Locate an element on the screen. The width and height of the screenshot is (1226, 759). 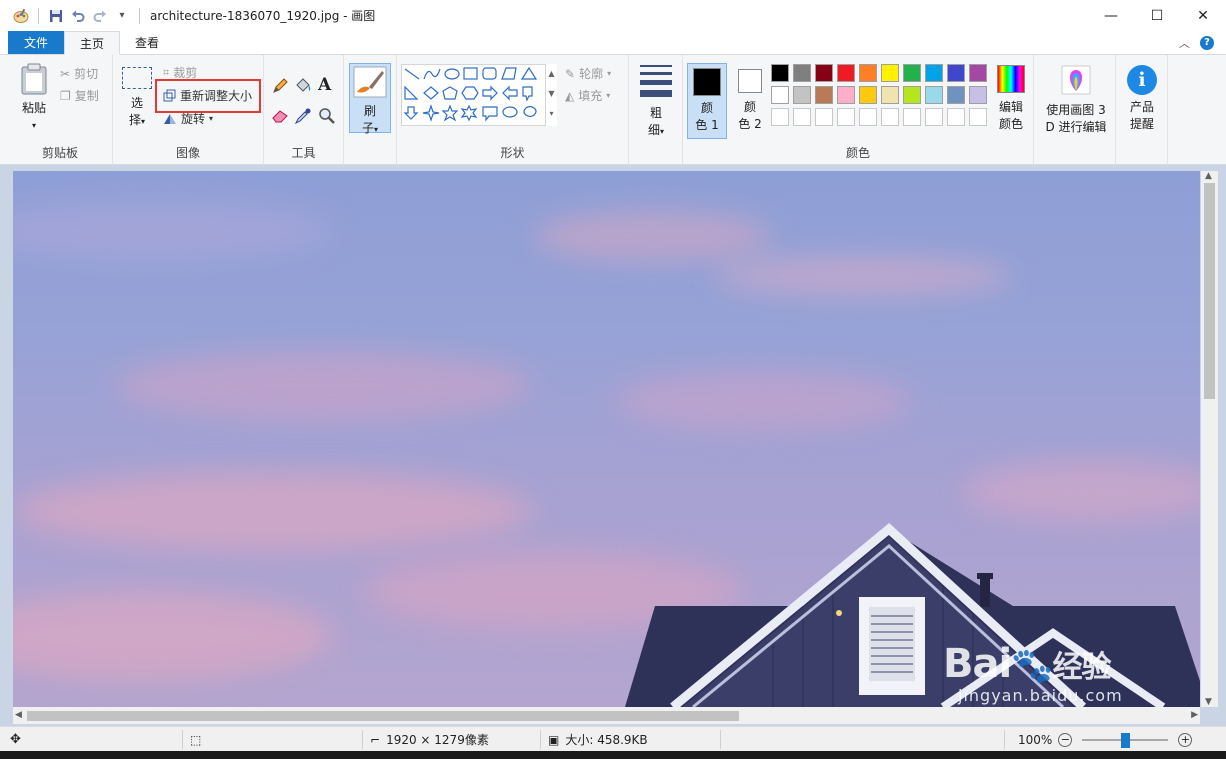
zoom-in-icon: + is located at coordinates (1185, 739).